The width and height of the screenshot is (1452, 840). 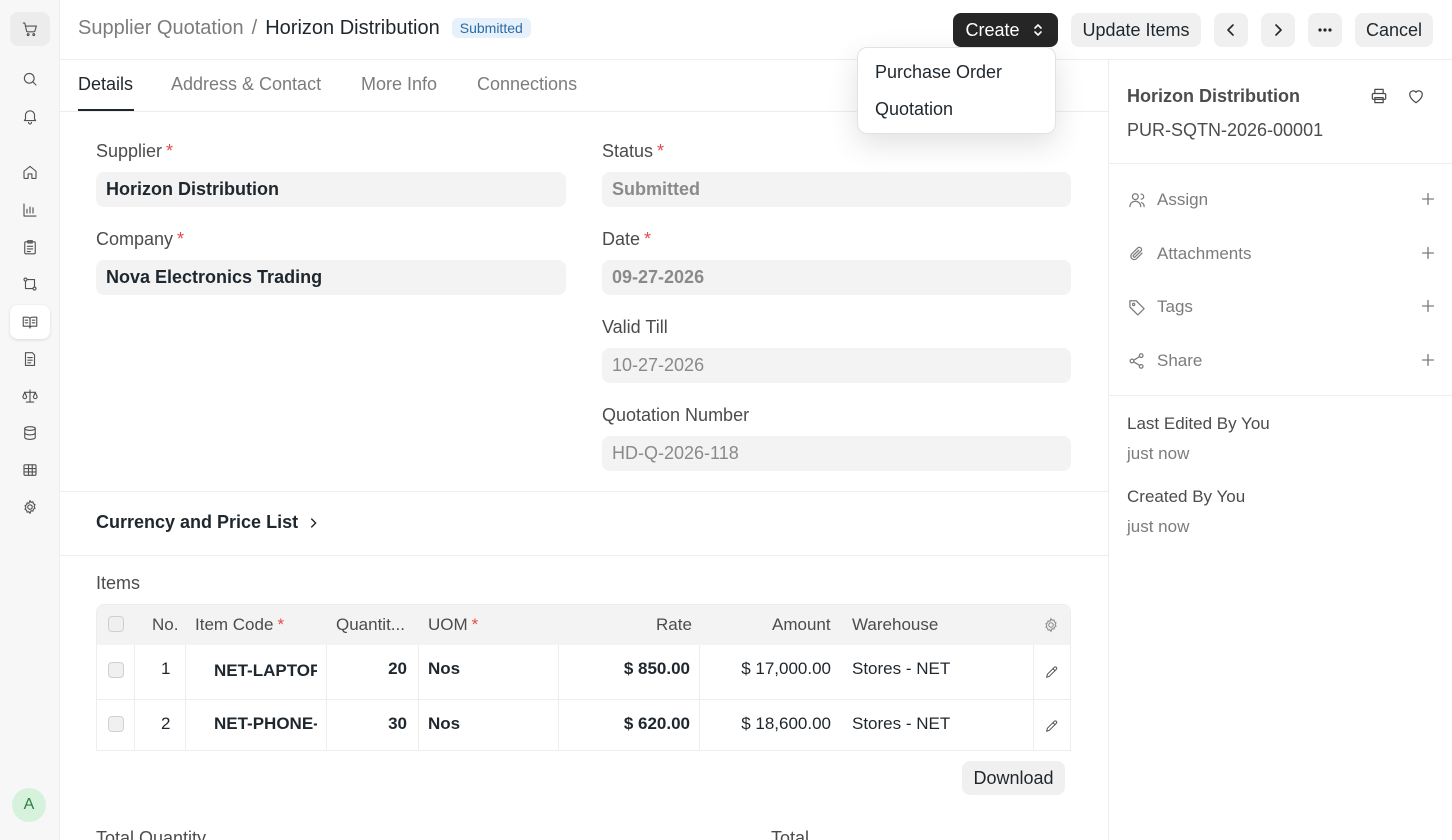 I want to click on created-label: Created By You, so click(x=1186, y=496).